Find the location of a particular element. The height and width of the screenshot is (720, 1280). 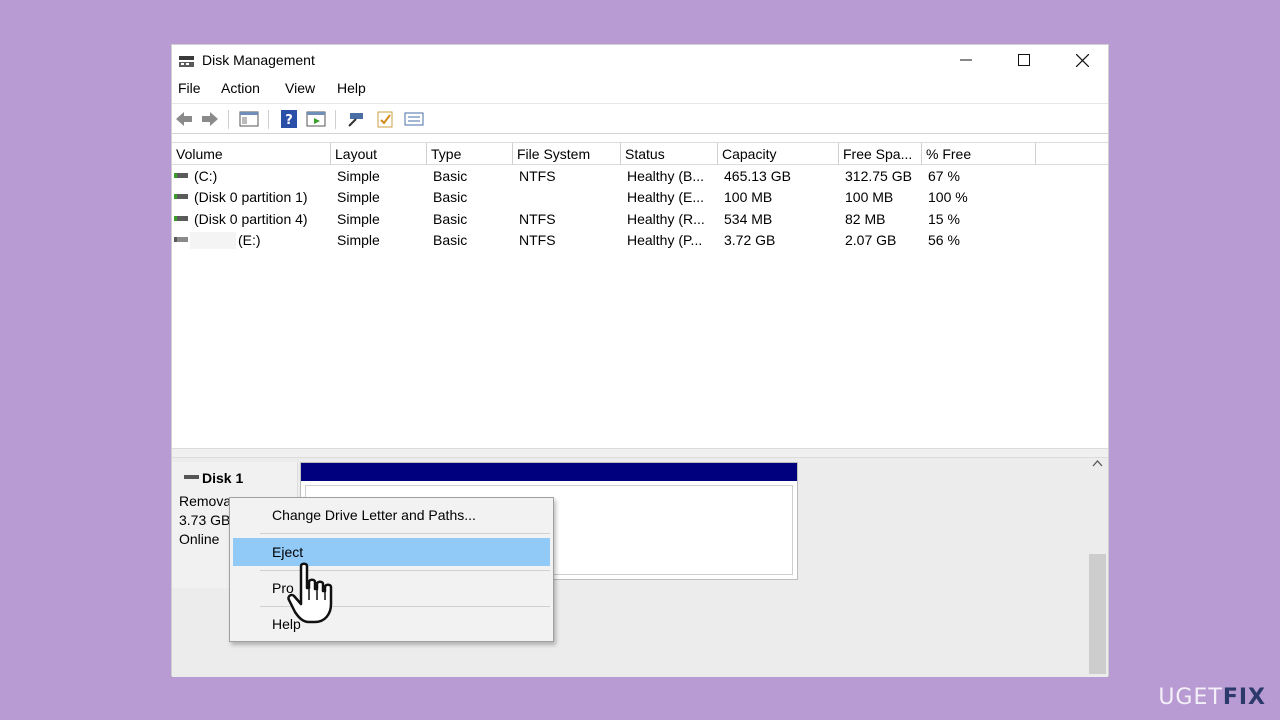

menu-separator is located at coordinates (405, 533).